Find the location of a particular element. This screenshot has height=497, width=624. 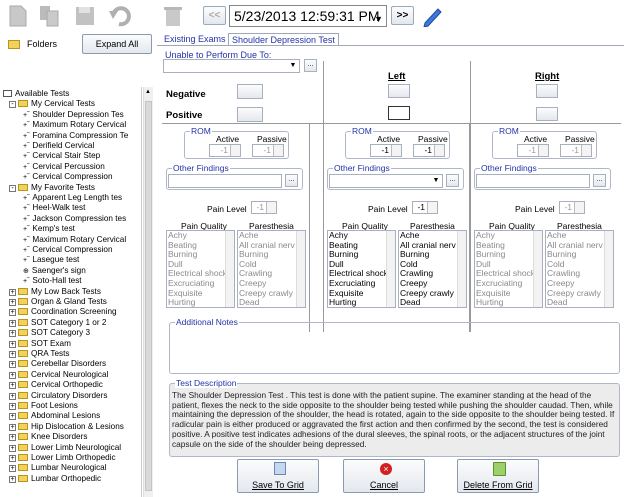

additional-notes-group: Additional Notes is located at coordinates (394, 345).